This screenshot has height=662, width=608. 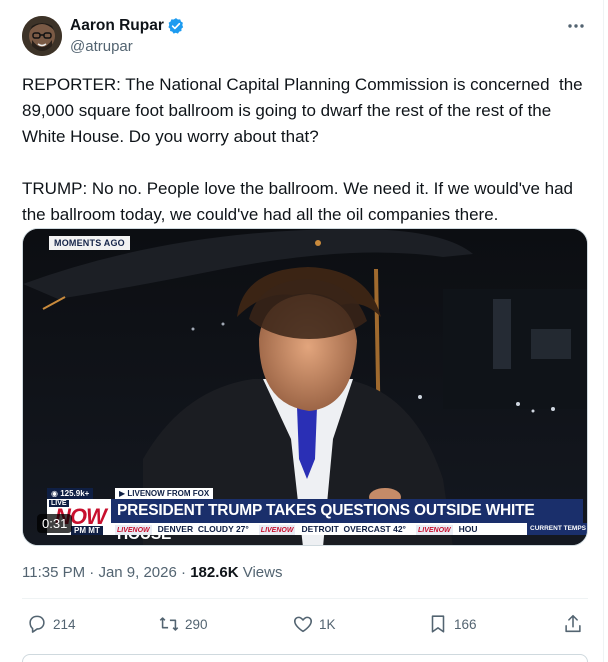 What do you see at coordinates (168, 493) in the screenshot?
I see `source-tag-label: LIVENOW FROM FOX` at bounding box center [168, 493].